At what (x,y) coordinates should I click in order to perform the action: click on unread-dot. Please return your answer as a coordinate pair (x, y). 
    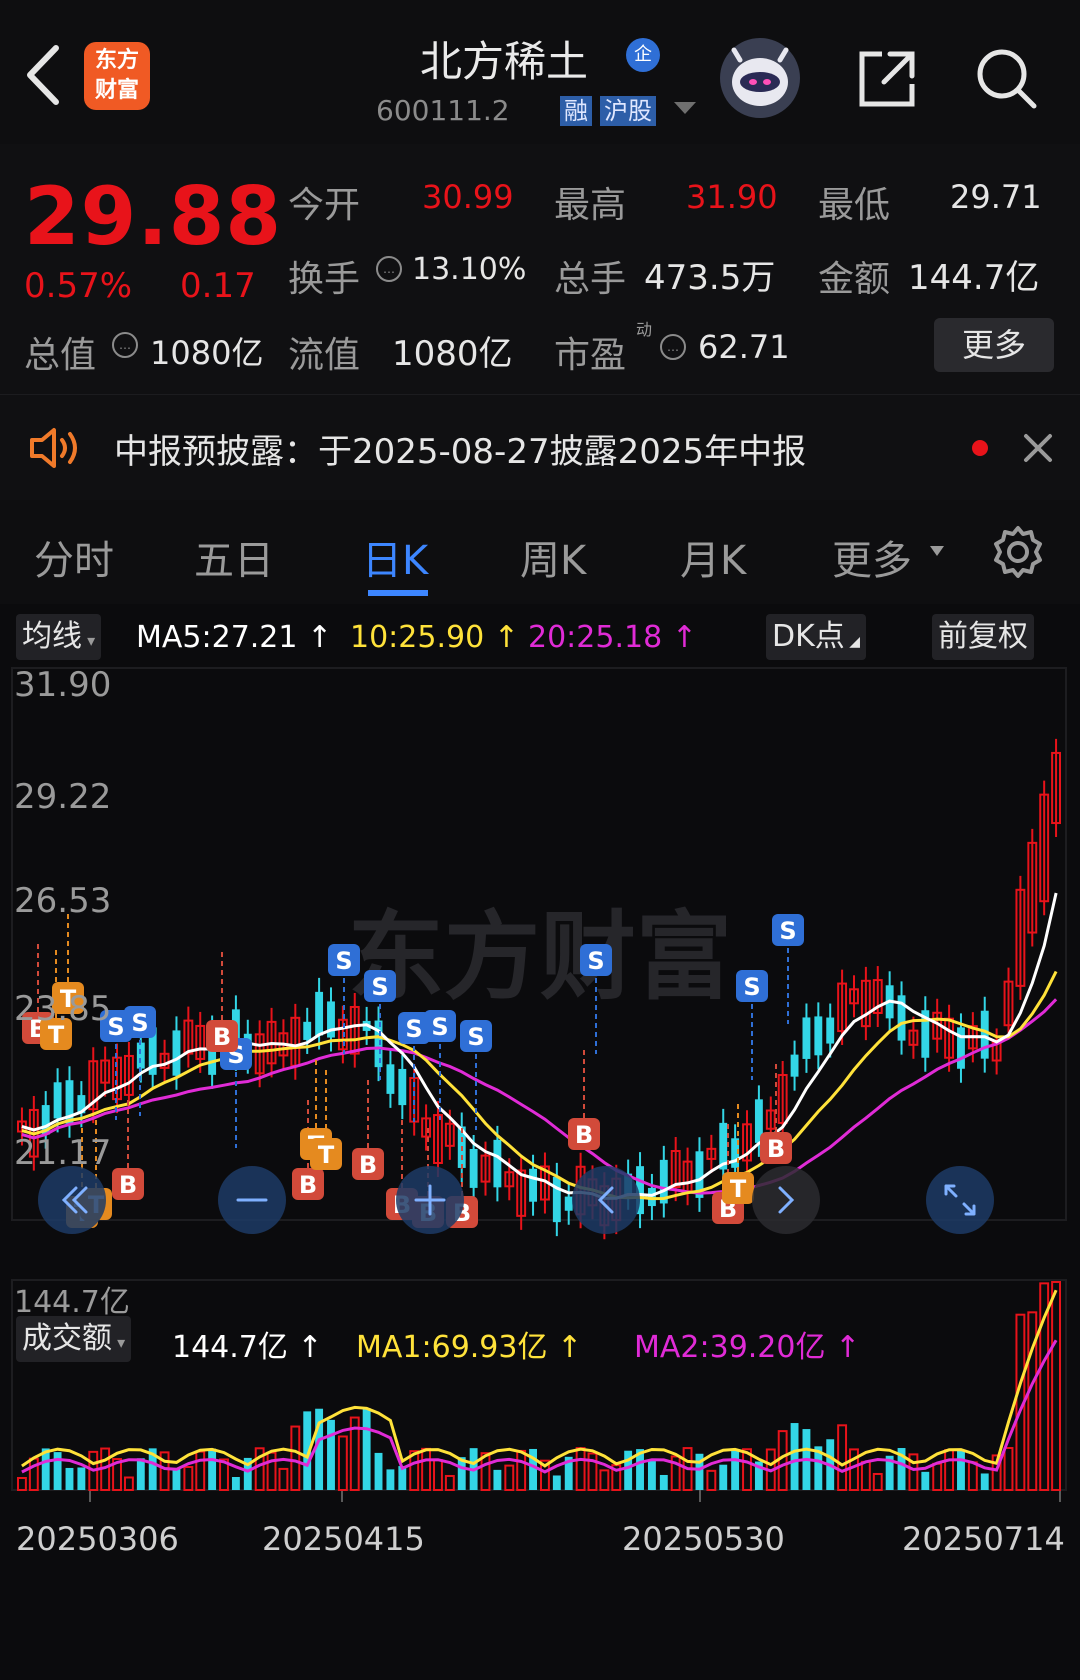
    Looking at the image, I should click on (980, 448).